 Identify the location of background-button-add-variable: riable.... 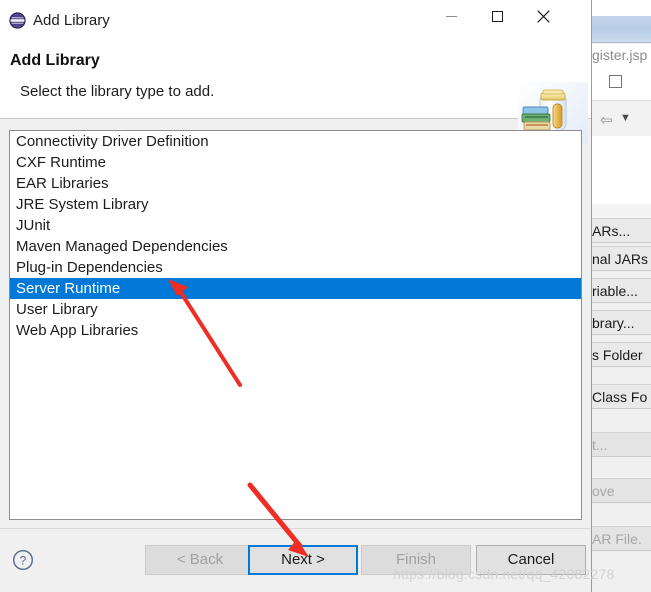
(621, 290).